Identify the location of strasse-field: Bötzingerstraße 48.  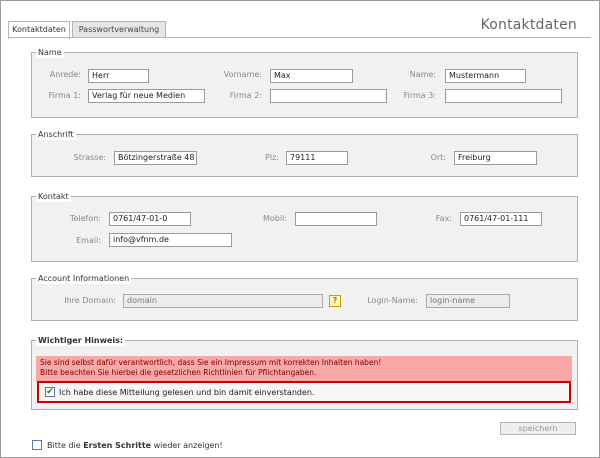
(155, 158).